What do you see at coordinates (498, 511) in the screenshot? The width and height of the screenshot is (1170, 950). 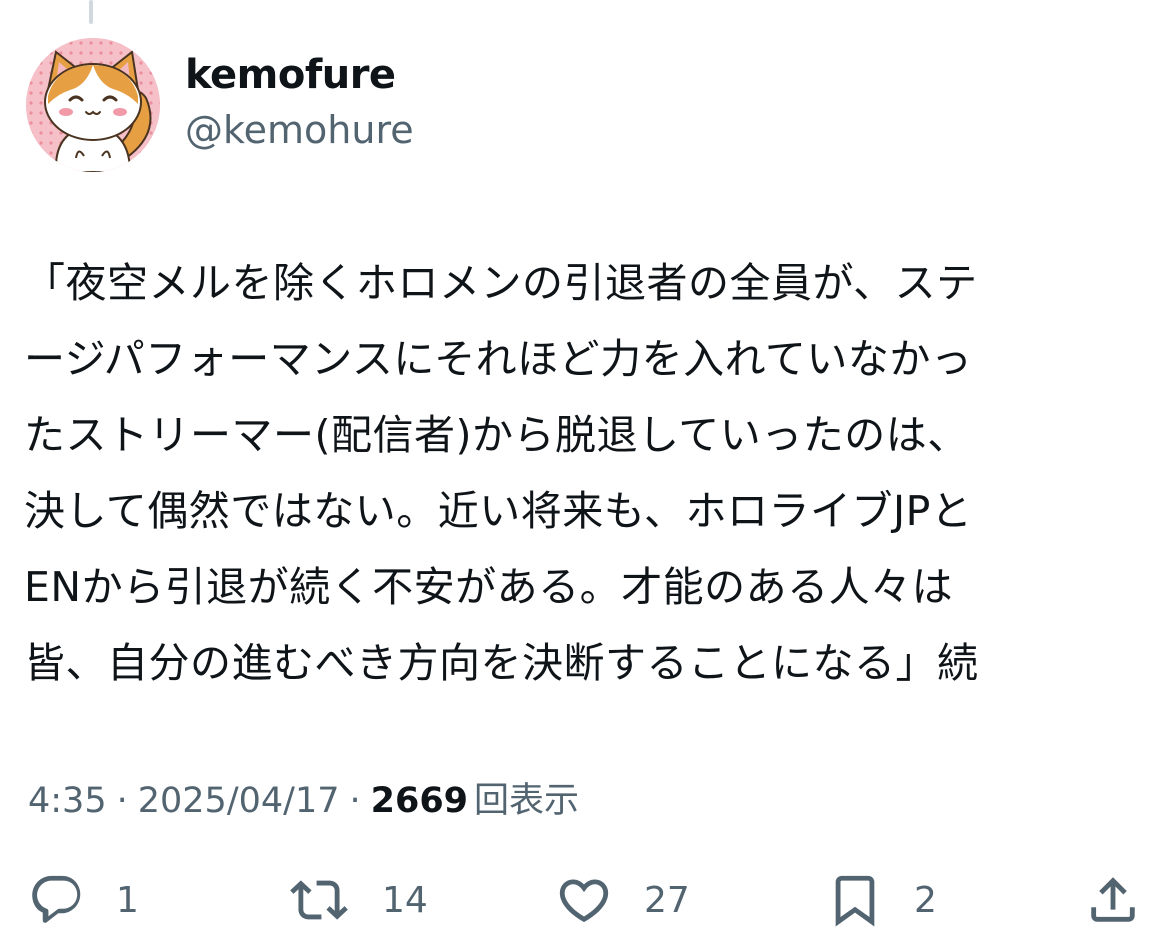 I see `tweet-text-line: 決して偶然ではない。近い将来も、ホロライブJPと` at bounding box center [498, 511].